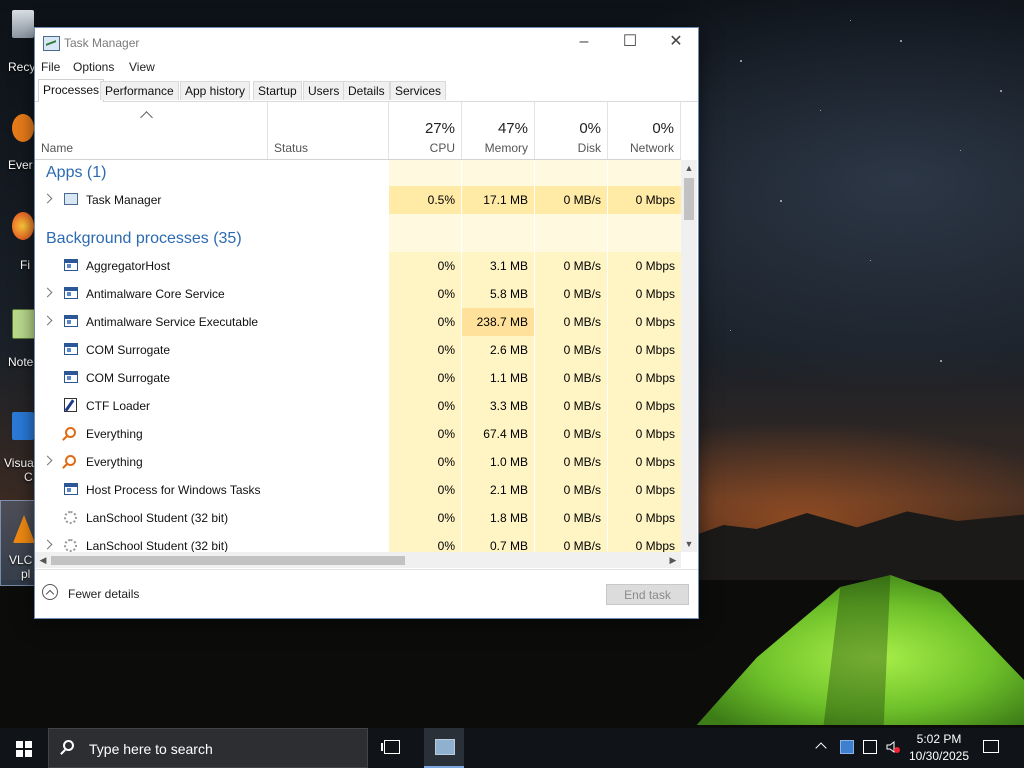  What do you see at coordinates (857, 548) in the screenshot?
I see `mountains` at bounding box center [857, 548].